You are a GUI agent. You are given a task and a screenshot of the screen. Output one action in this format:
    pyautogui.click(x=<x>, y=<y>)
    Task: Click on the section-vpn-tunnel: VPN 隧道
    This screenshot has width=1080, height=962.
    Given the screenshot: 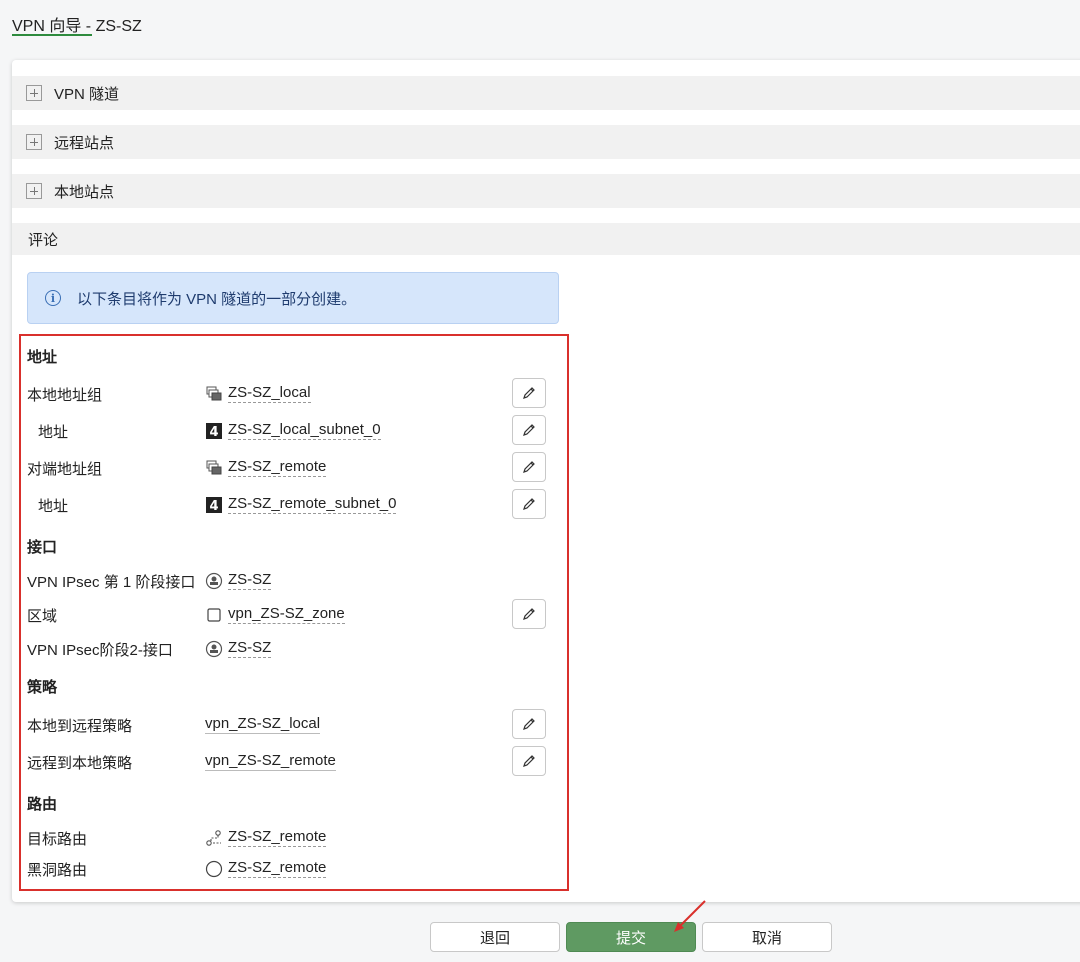 What is the action you would take?
    pyautogui.click(x=546, y=93)
    